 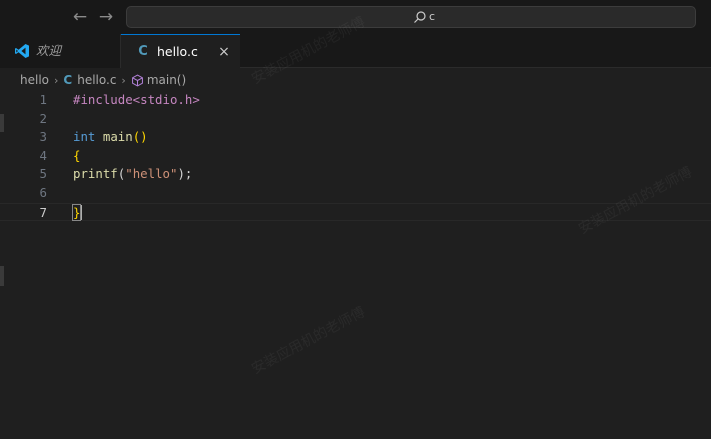 What do you see at coordinates (355, 174) in the screenshot?
I see `code-line: 5 printf("hello");` at bounding box center [355, 174].